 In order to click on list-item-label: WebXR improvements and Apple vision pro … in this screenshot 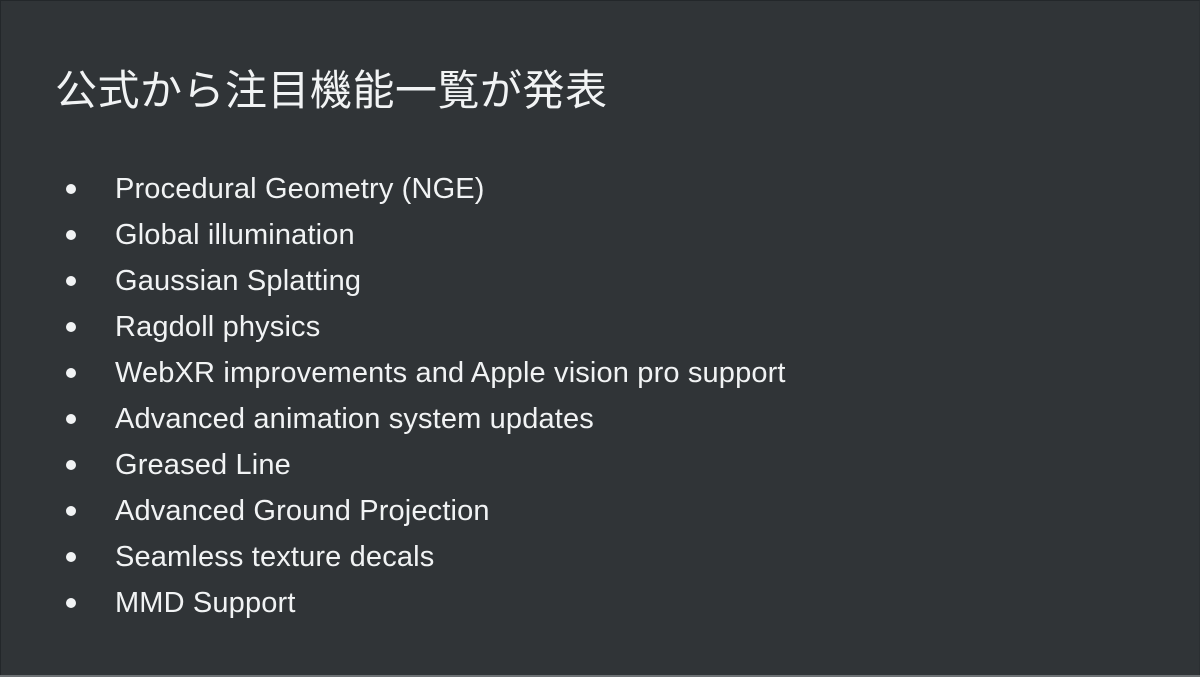, I will do `click(450, 373)`.